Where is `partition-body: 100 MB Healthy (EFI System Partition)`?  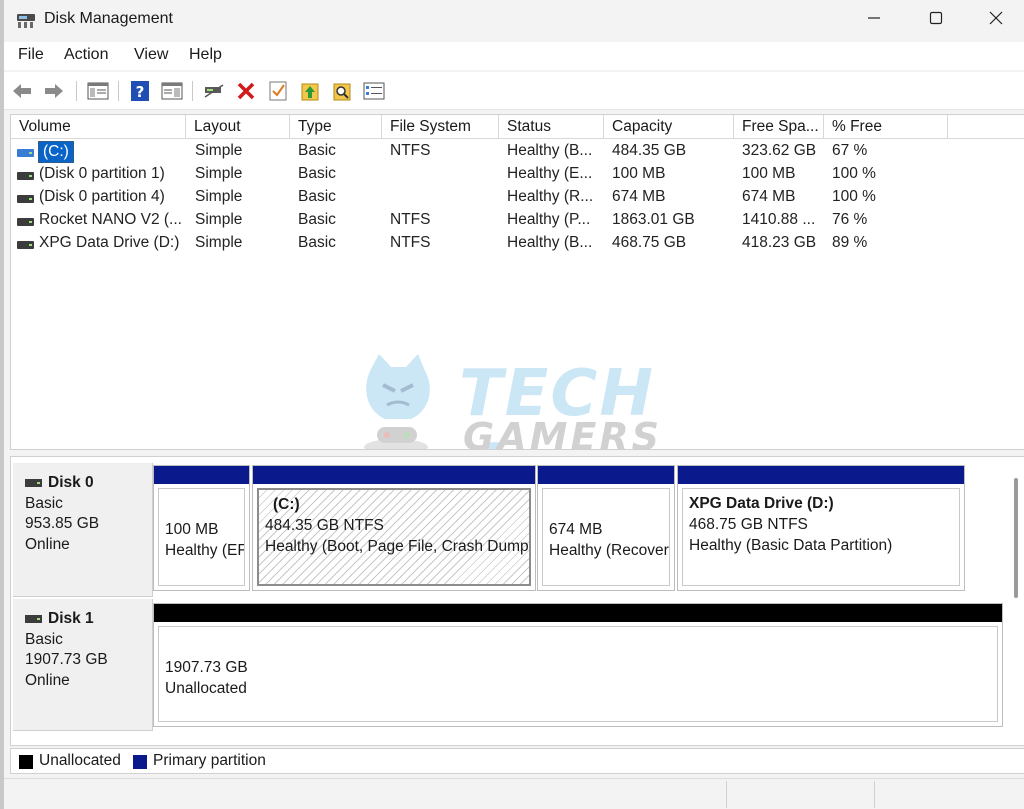 partition-body: 100 MB Healthy (EFI System Partition) is located at coordinates (201, 537).